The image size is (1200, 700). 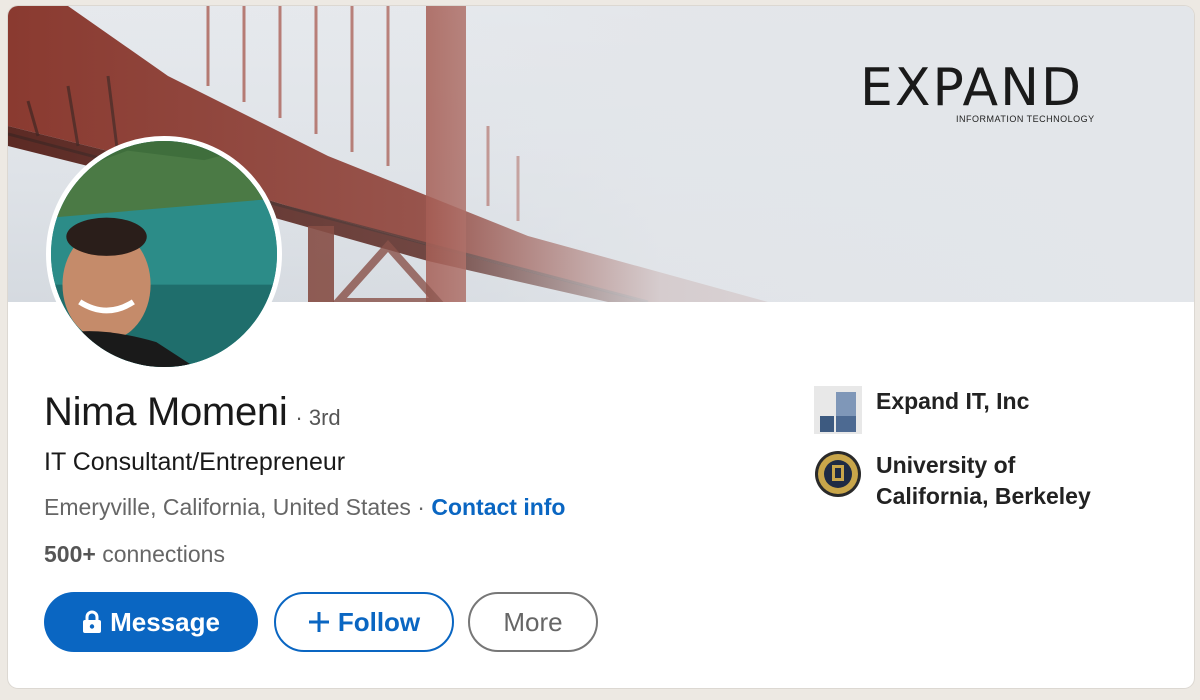 I want to click on university-seal-icon, so click(x=838, y=474).